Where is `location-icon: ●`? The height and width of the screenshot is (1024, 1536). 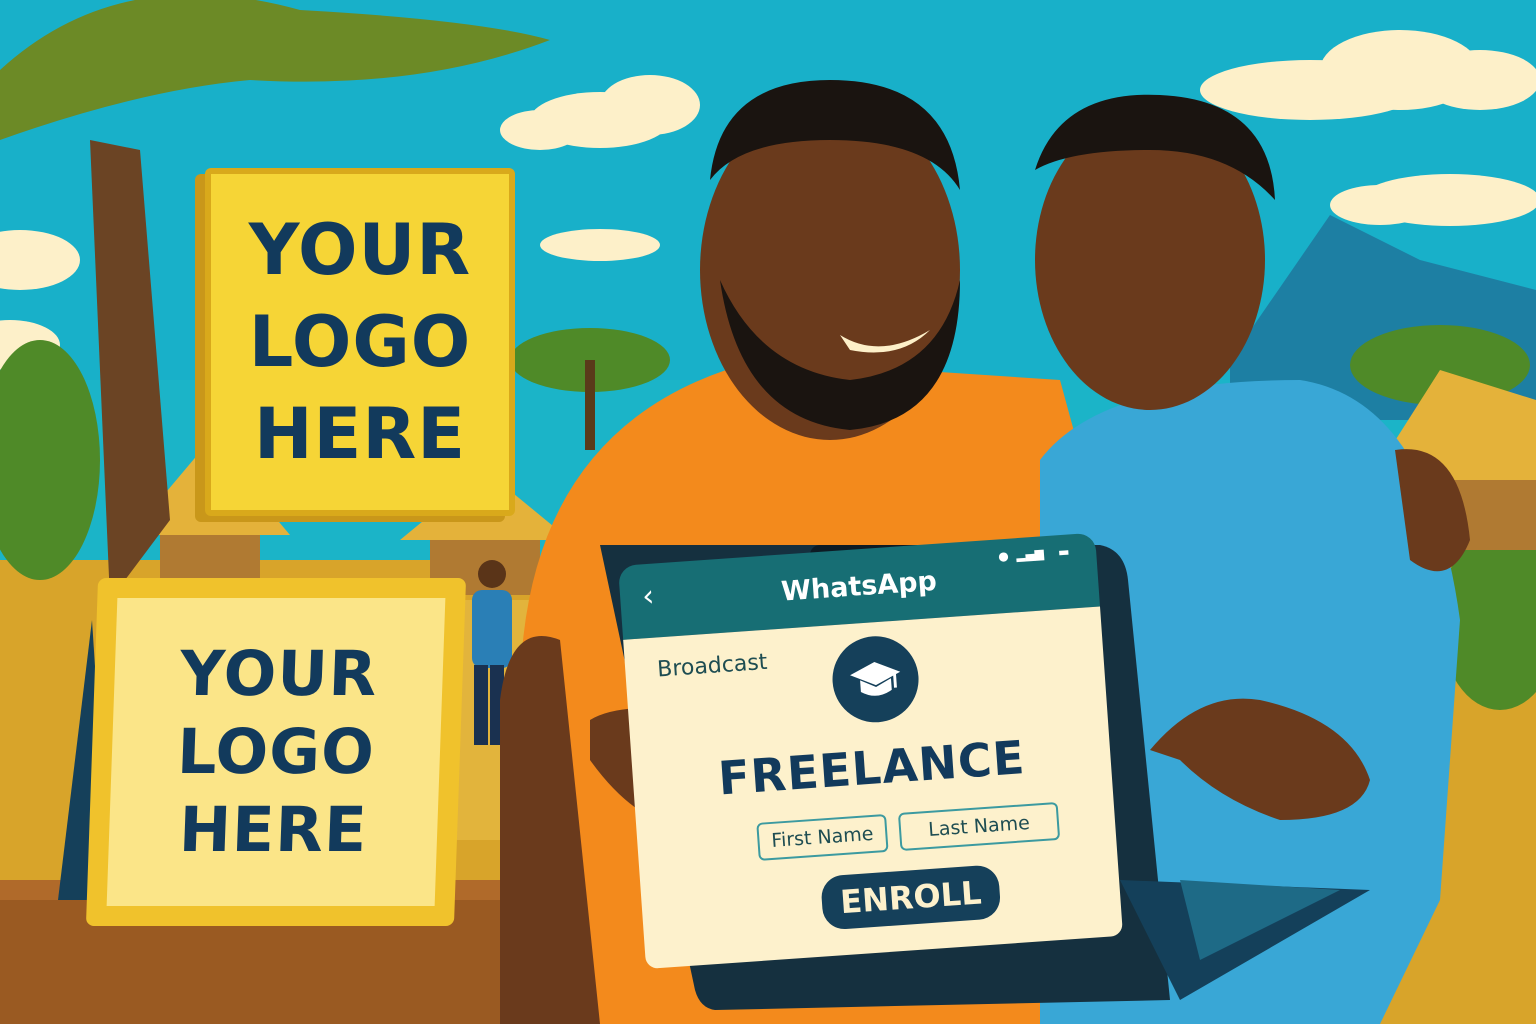
location-icon: ● is located at coordinates (1003, 556).